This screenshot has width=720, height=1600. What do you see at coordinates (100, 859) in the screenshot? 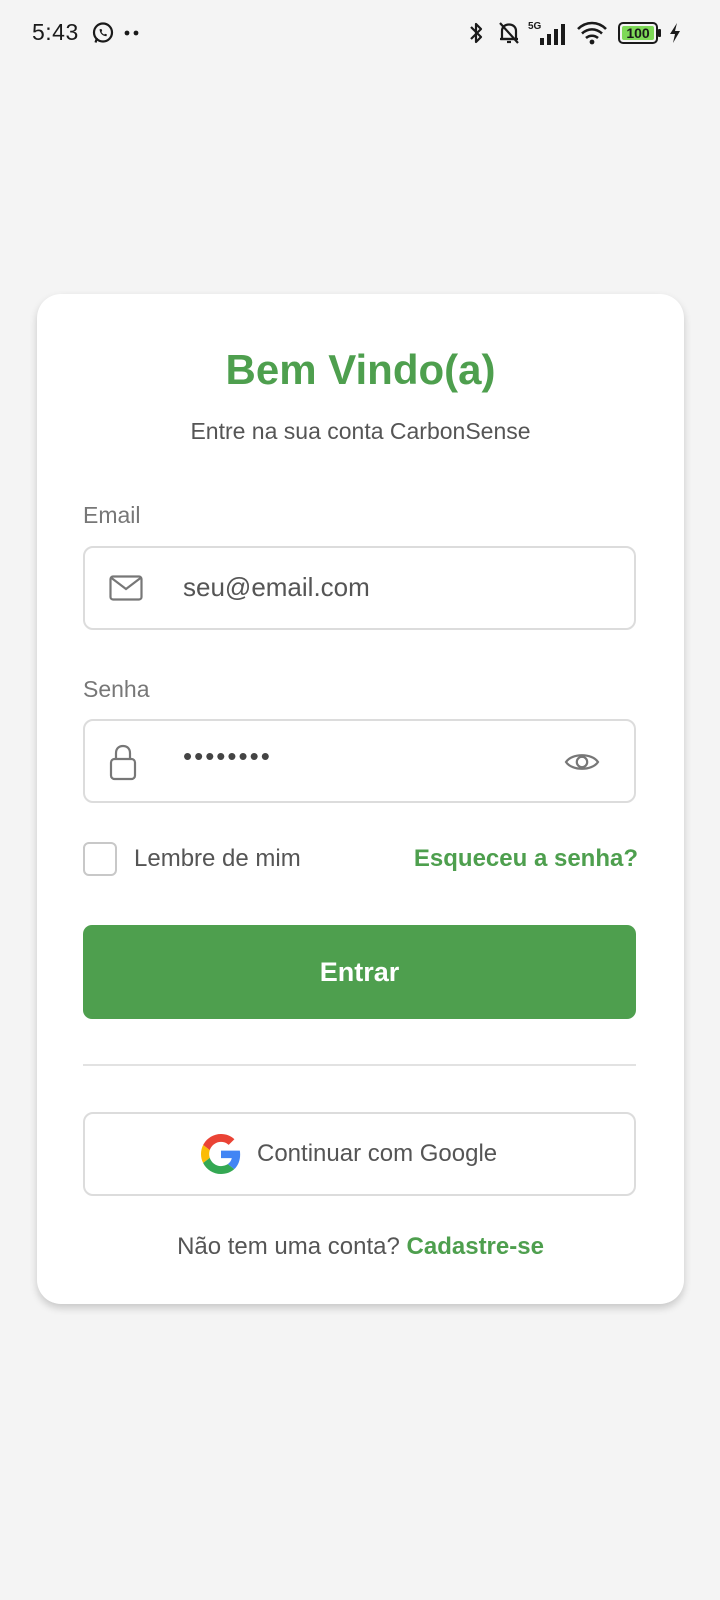
I see `remember-me-checkbox` at bounding box center [100, 859].